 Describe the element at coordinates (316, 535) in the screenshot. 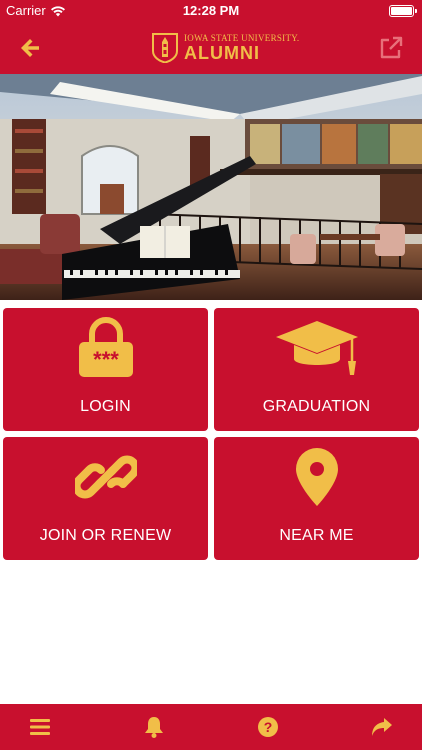

I see `near-me-label: NEAR ME` at that location.